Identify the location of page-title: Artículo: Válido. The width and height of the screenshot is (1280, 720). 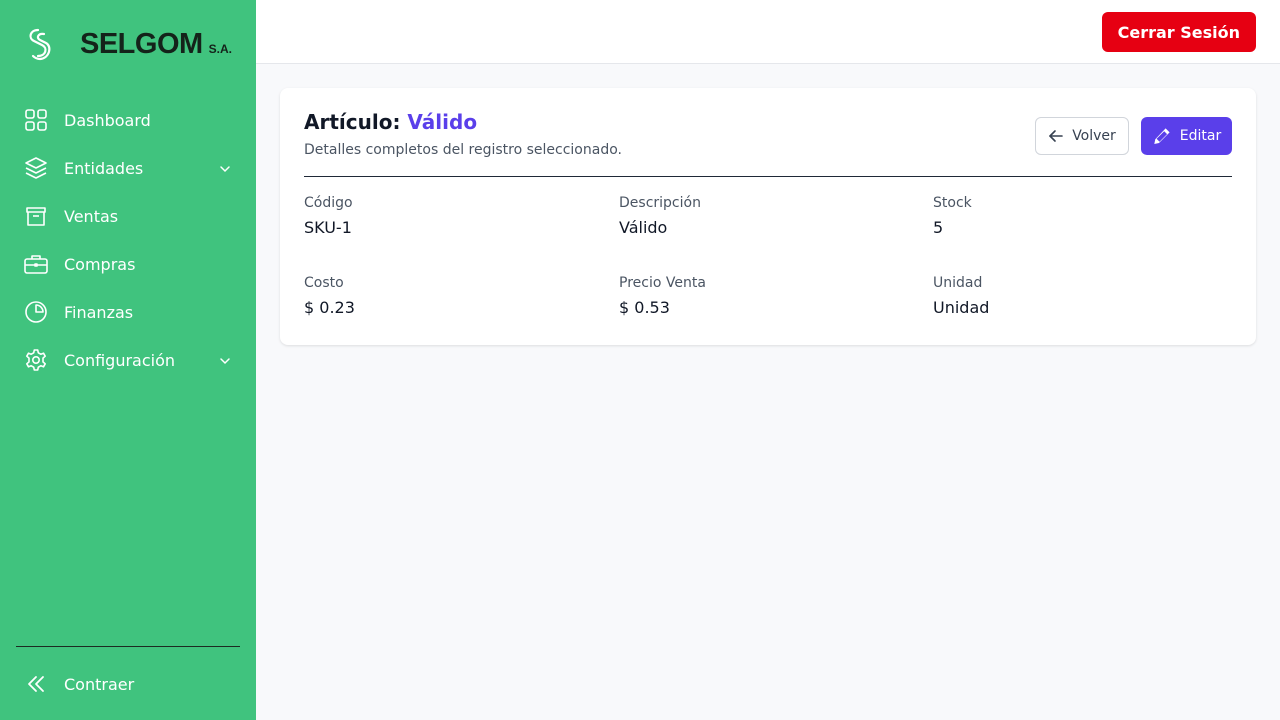
(390, 122).